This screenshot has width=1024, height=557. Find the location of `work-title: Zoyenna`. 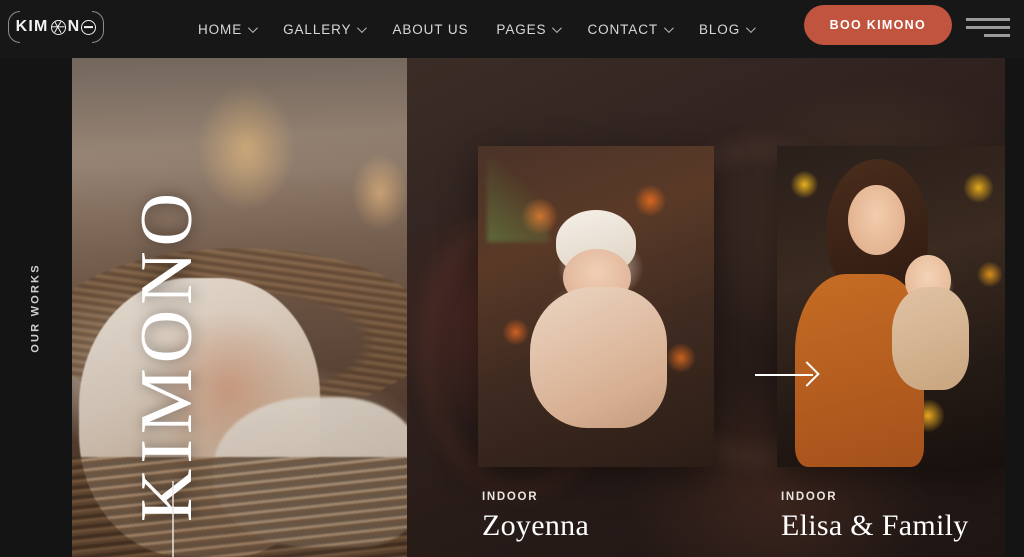

work-title: Zoyenna is located at coordinates (536, 525).